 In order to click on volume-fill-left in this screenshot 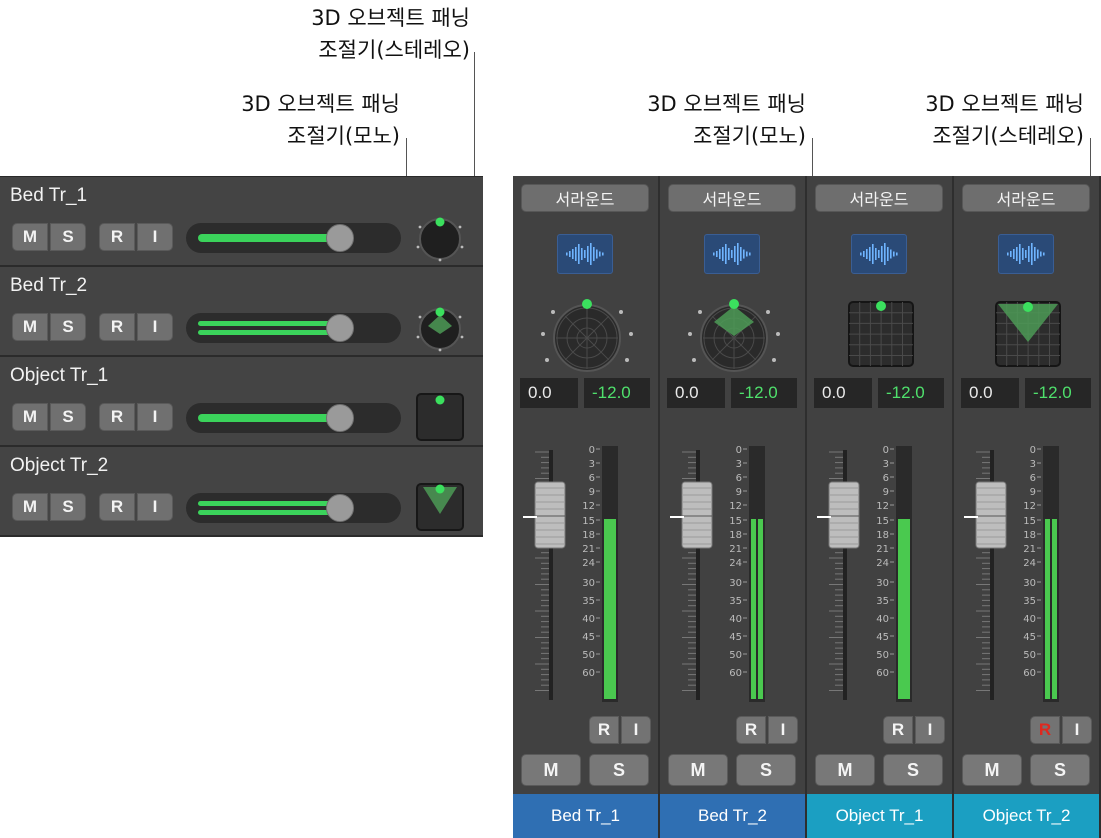, I will do `click(268, 503)`.